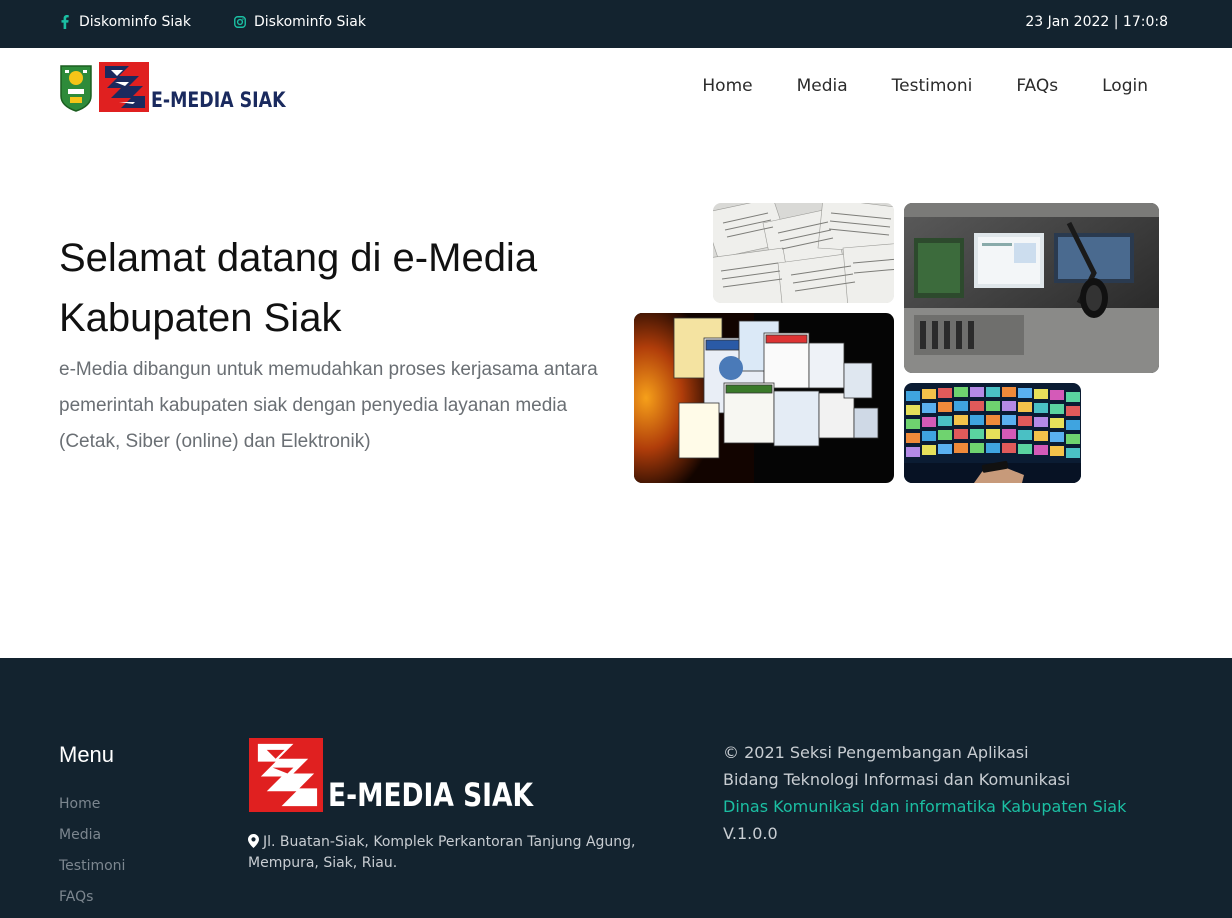  Describe the element at coordinates (240, 22) in the screenshot. I see `instagram-icon` at that location.